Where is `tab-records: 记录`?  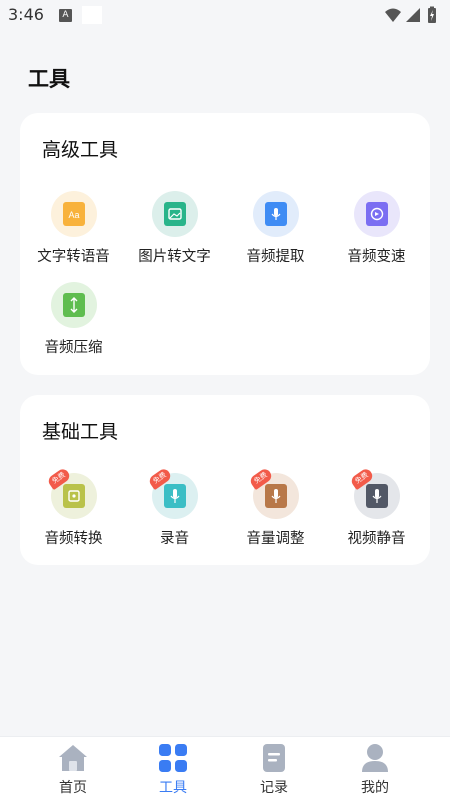
tab-records: 记录 is located at coordinates (274, 769).